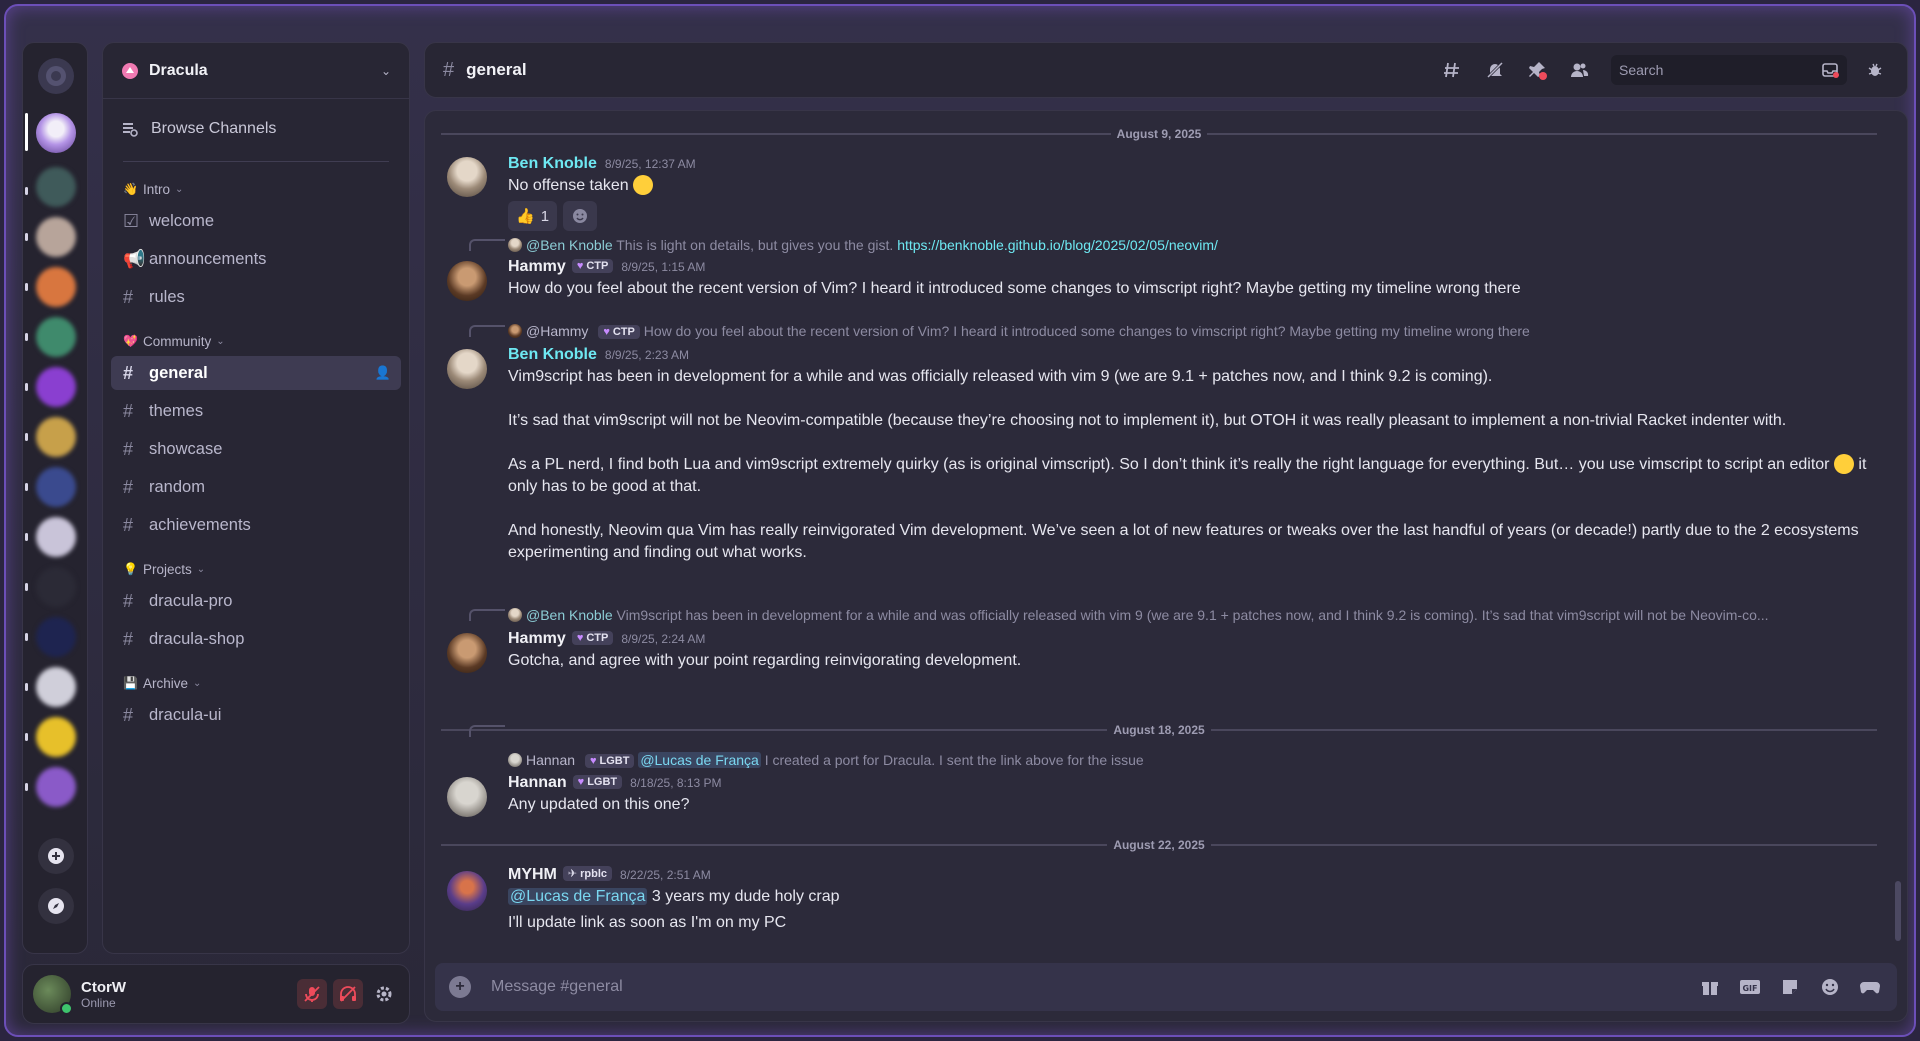 The image size is (1920, 1041). I want to click on sticker-button, so click(1790, 987).